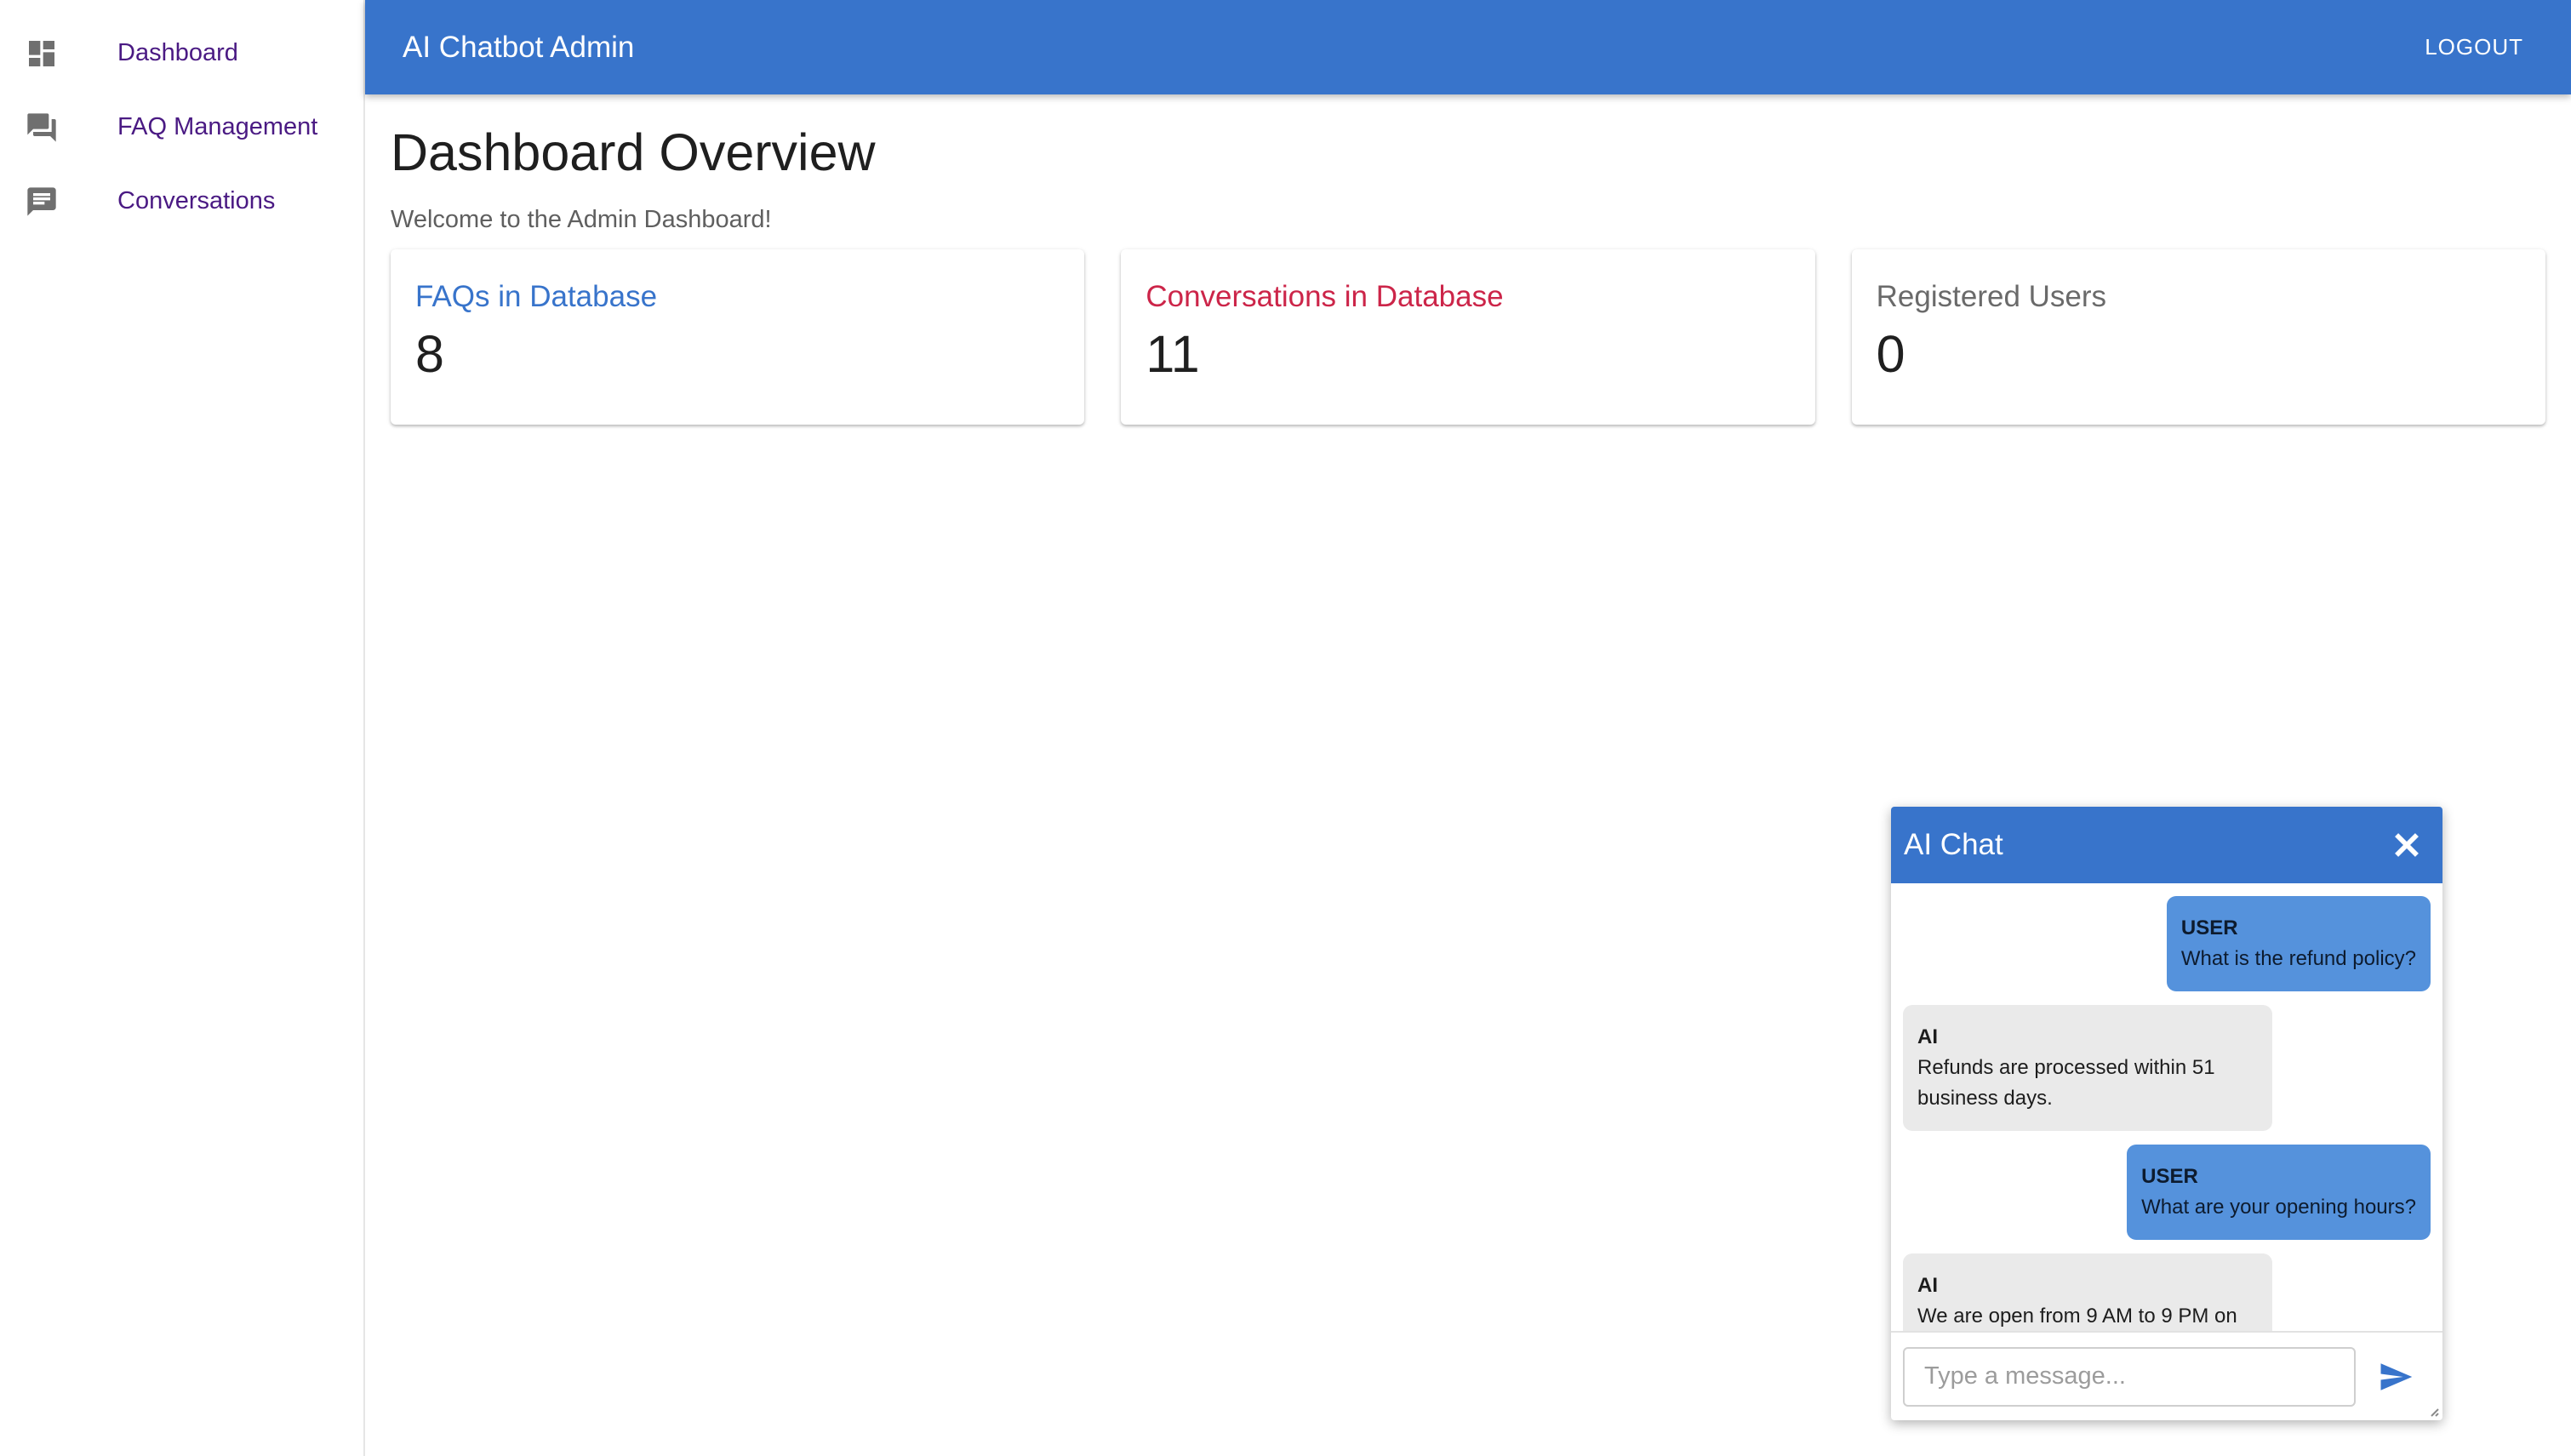 This screenshot has width=2571, height=1456. I want to click on stat-card-value: 0, so click(1890, 354).